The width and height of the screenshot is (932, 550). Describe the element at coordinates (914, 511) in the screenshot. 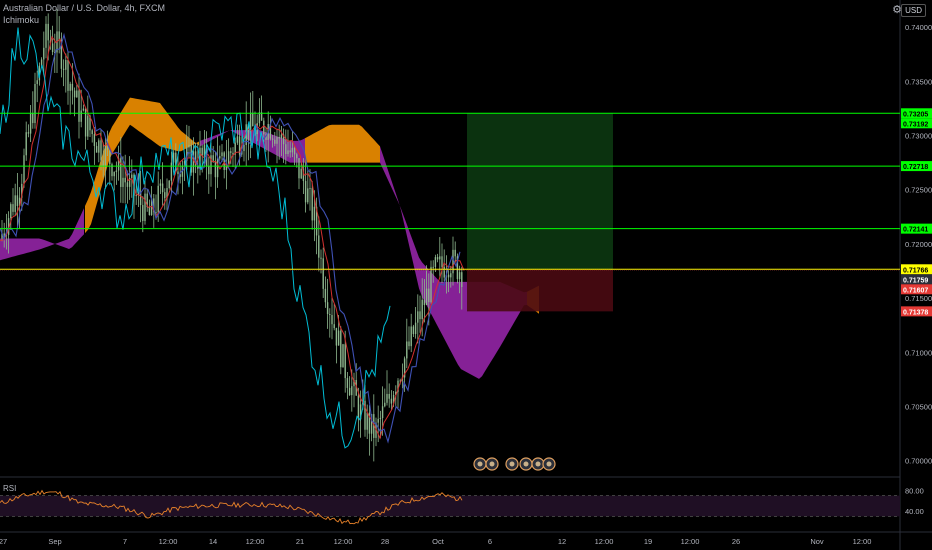

I see `rsi-axis-tick: 40.00` at that location.